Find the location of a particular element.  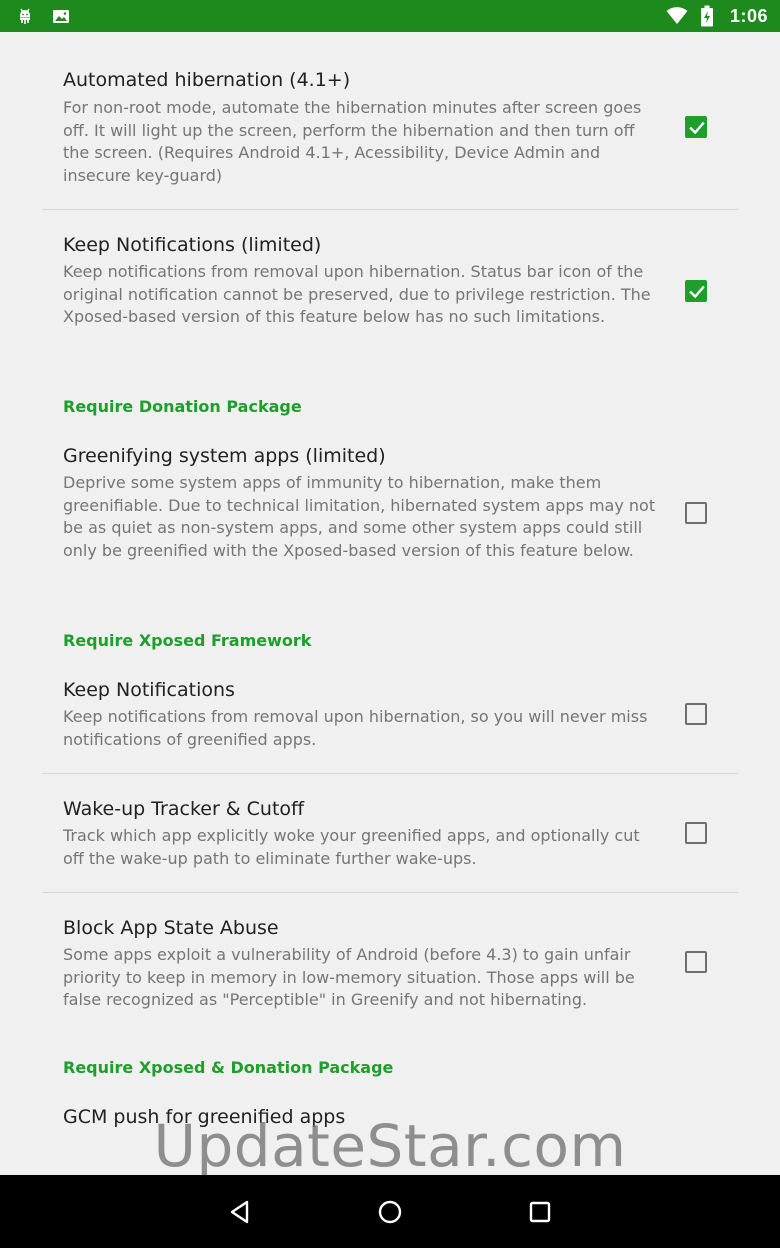

greenifying-system-apps-checkbox is located at coordinates (696, 513).